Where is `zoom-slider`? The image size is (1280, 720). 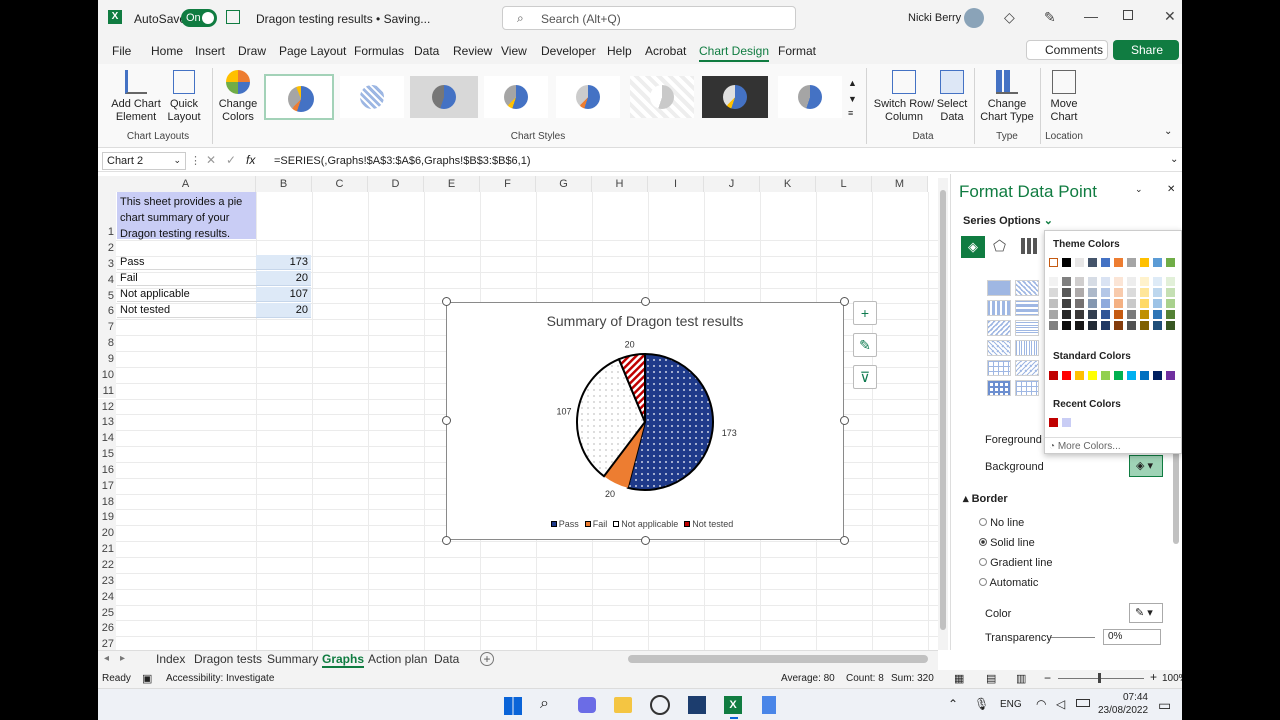
zoom-slider is located at coordinates (1101, 678).